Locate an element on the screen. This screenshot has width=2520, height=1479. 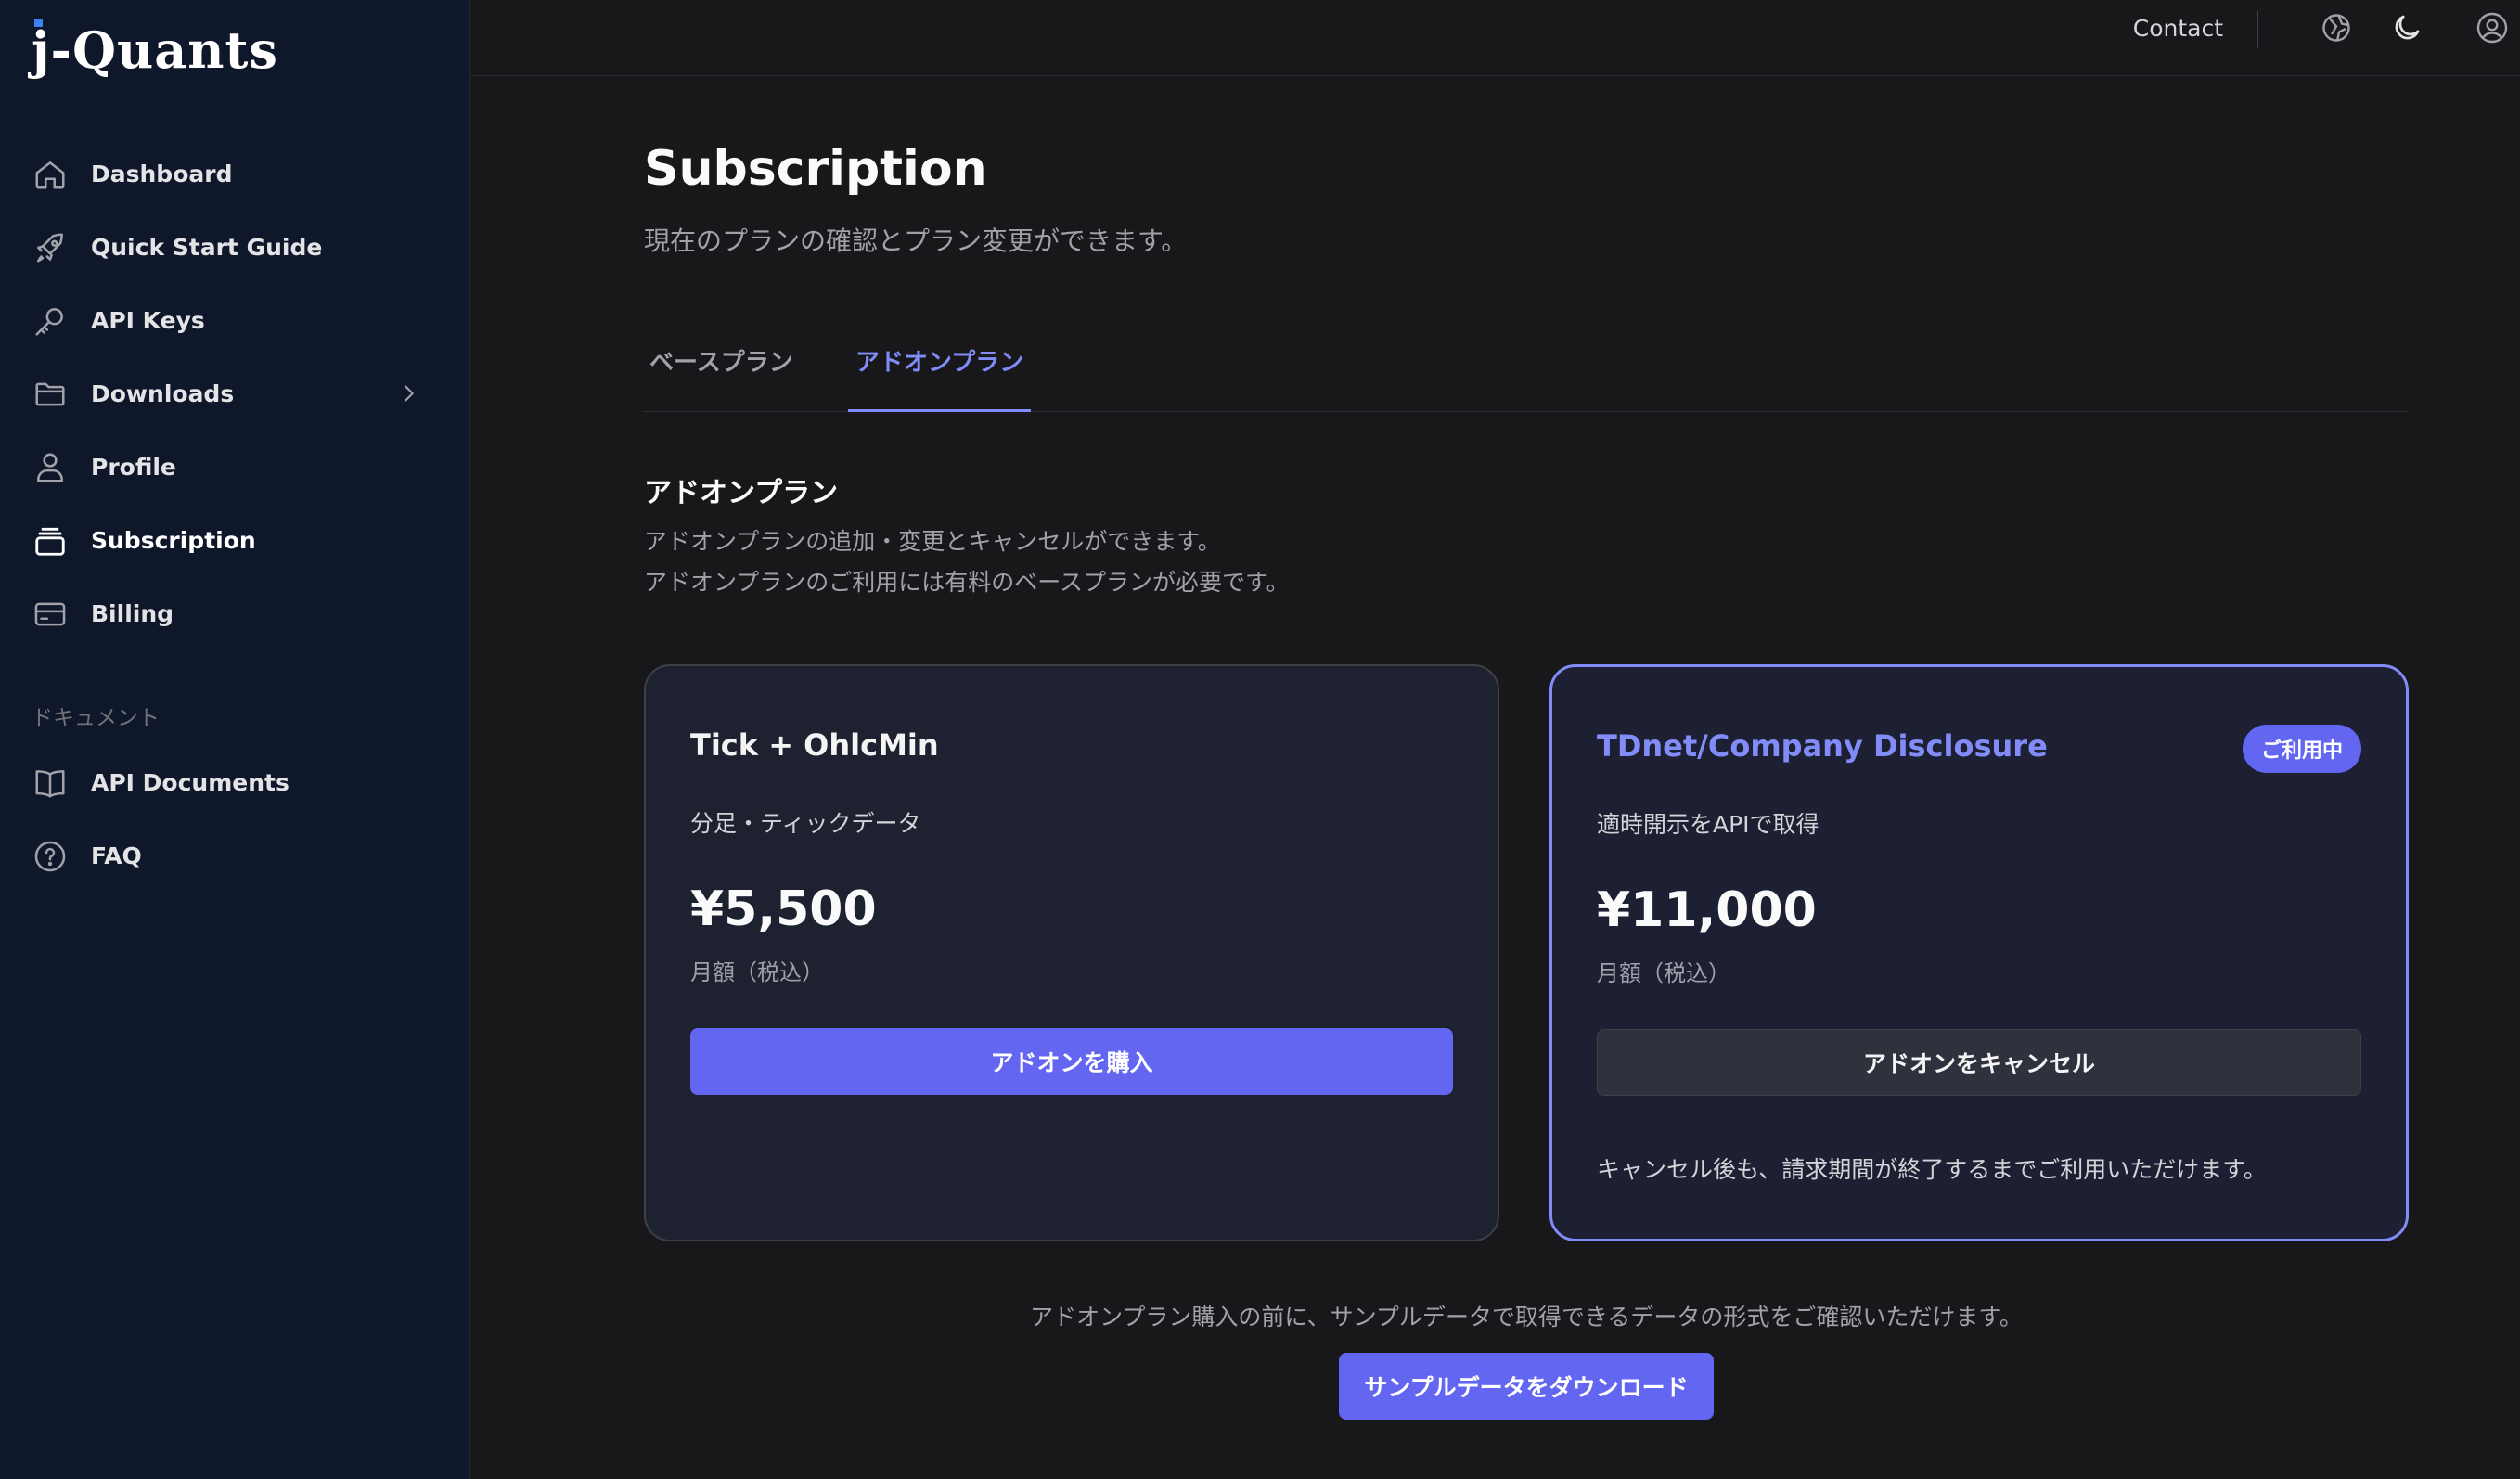
book-icon is located at coordinates (50, 783).